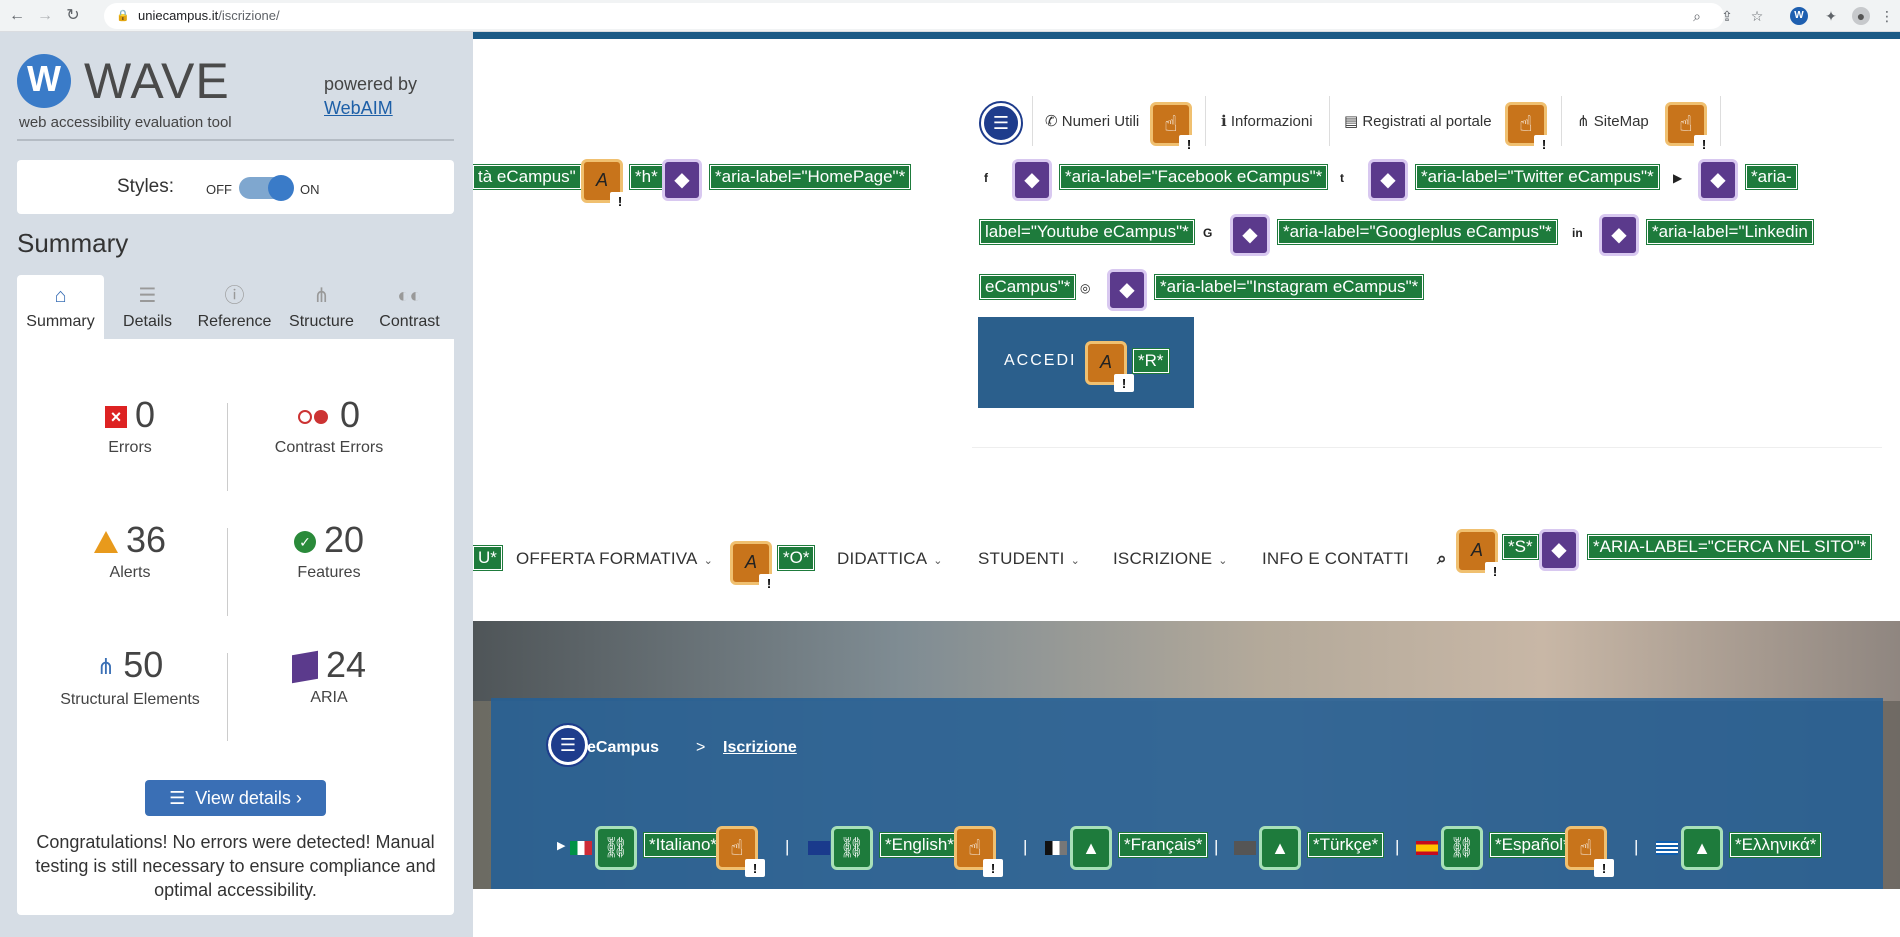  What do you see at coordinates (760, 748) in the screenshot?
I see `breadcrumb-current: Iscrizione` at bounding box center [760, 748].